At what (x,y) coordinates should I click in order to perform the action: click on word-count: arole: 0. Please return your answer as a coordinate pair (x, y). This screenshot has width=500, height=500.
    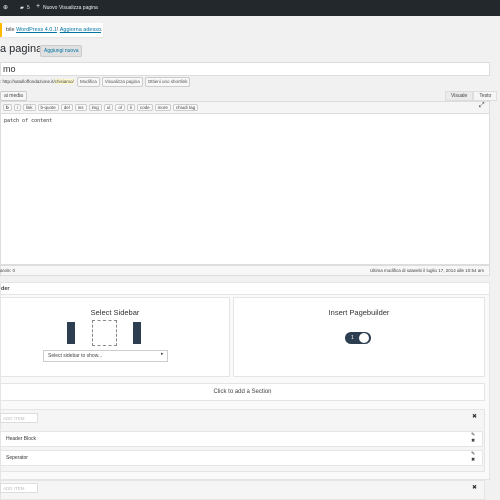
    Looking at the image, I should click on (8, 270).